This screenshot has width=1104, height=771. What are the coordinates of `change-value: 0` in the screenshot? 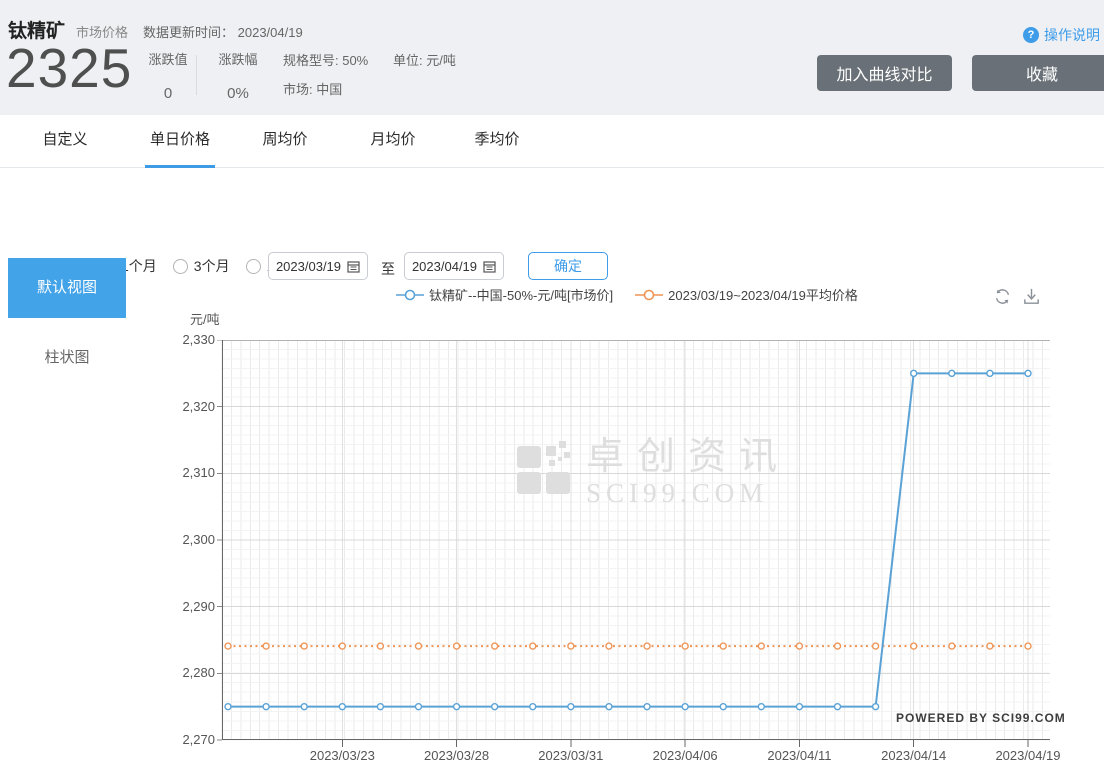 It's located at (168, 93).